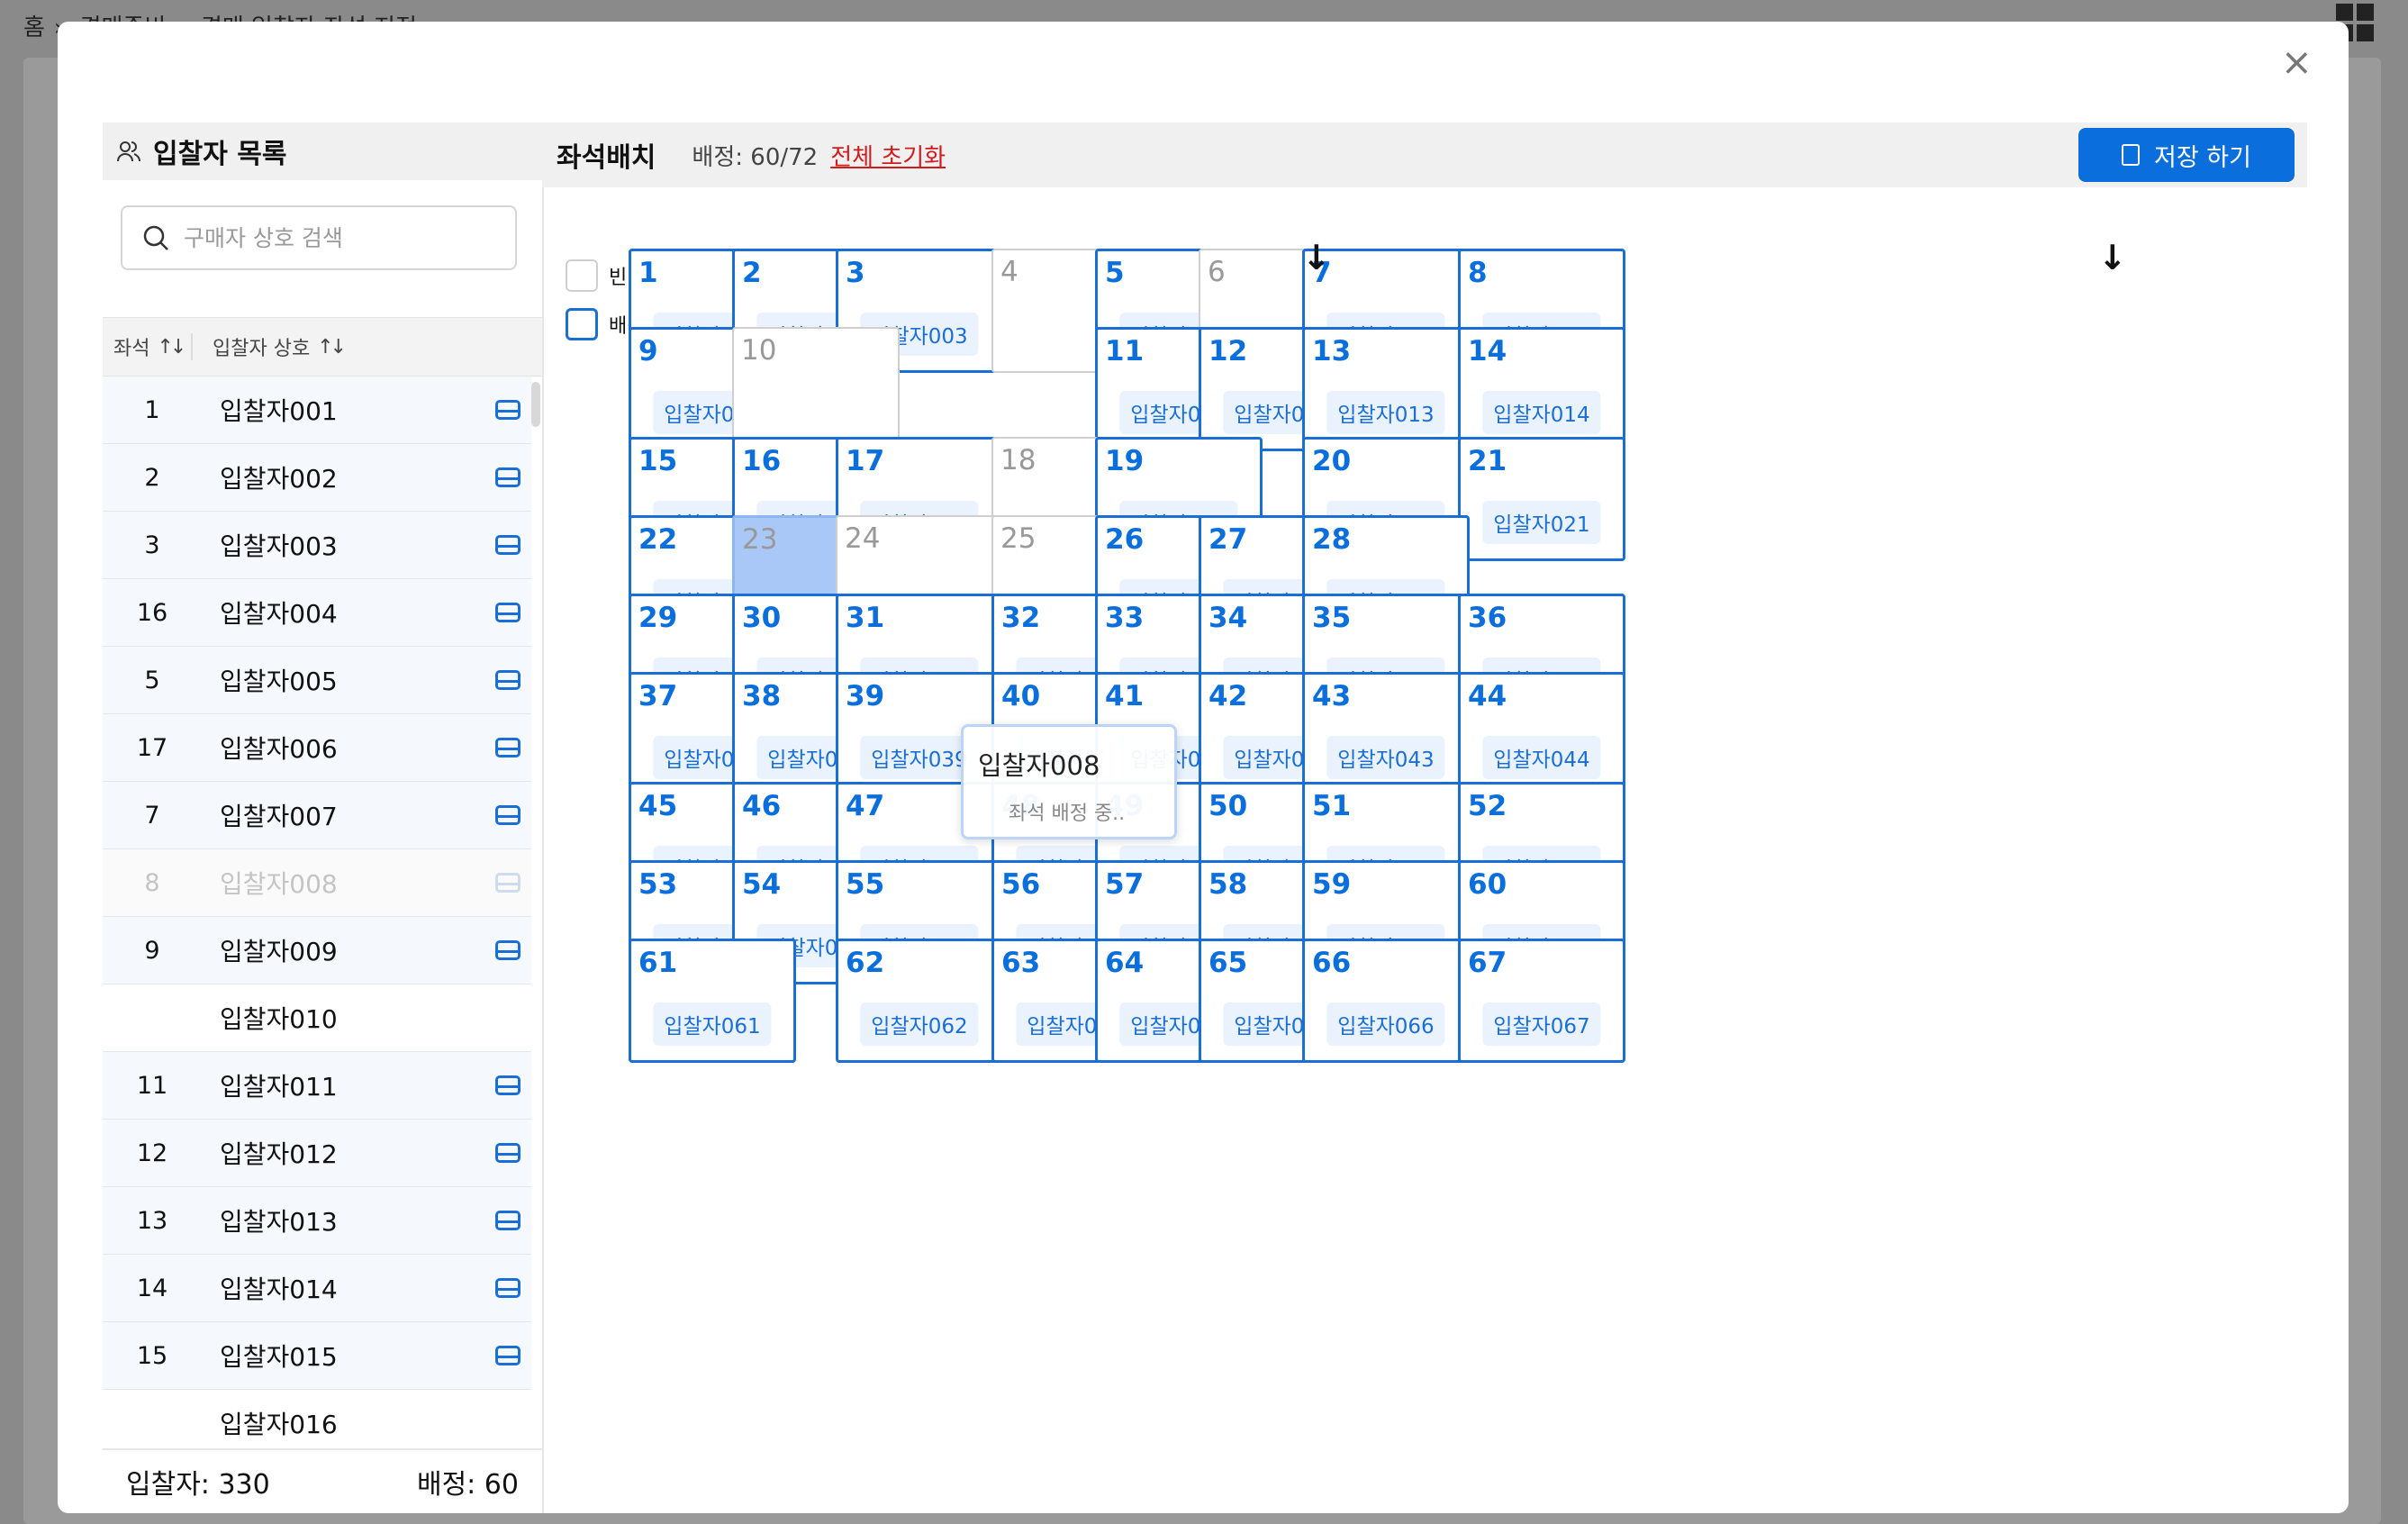 This screenshot has width=2408, height=1524. What do you see at coordinates (1541, 1024) in the screenshot?
I see `seat-bidder-tag: 입찰자067` at bounding box center [1541, 1024].